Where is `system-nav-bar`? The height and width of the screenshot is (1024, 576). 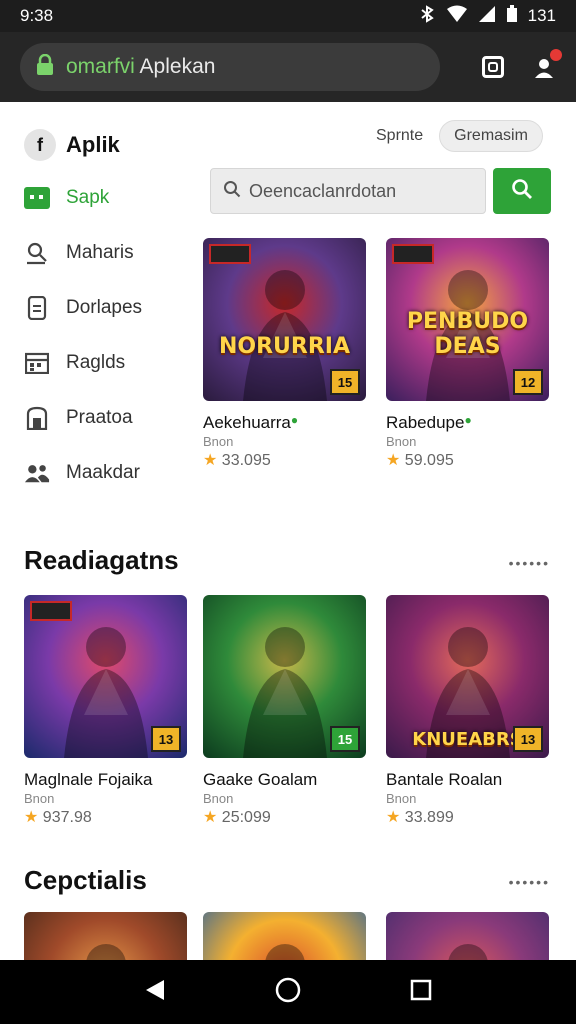
system-nav-bar is located at coordinates (288, 992).